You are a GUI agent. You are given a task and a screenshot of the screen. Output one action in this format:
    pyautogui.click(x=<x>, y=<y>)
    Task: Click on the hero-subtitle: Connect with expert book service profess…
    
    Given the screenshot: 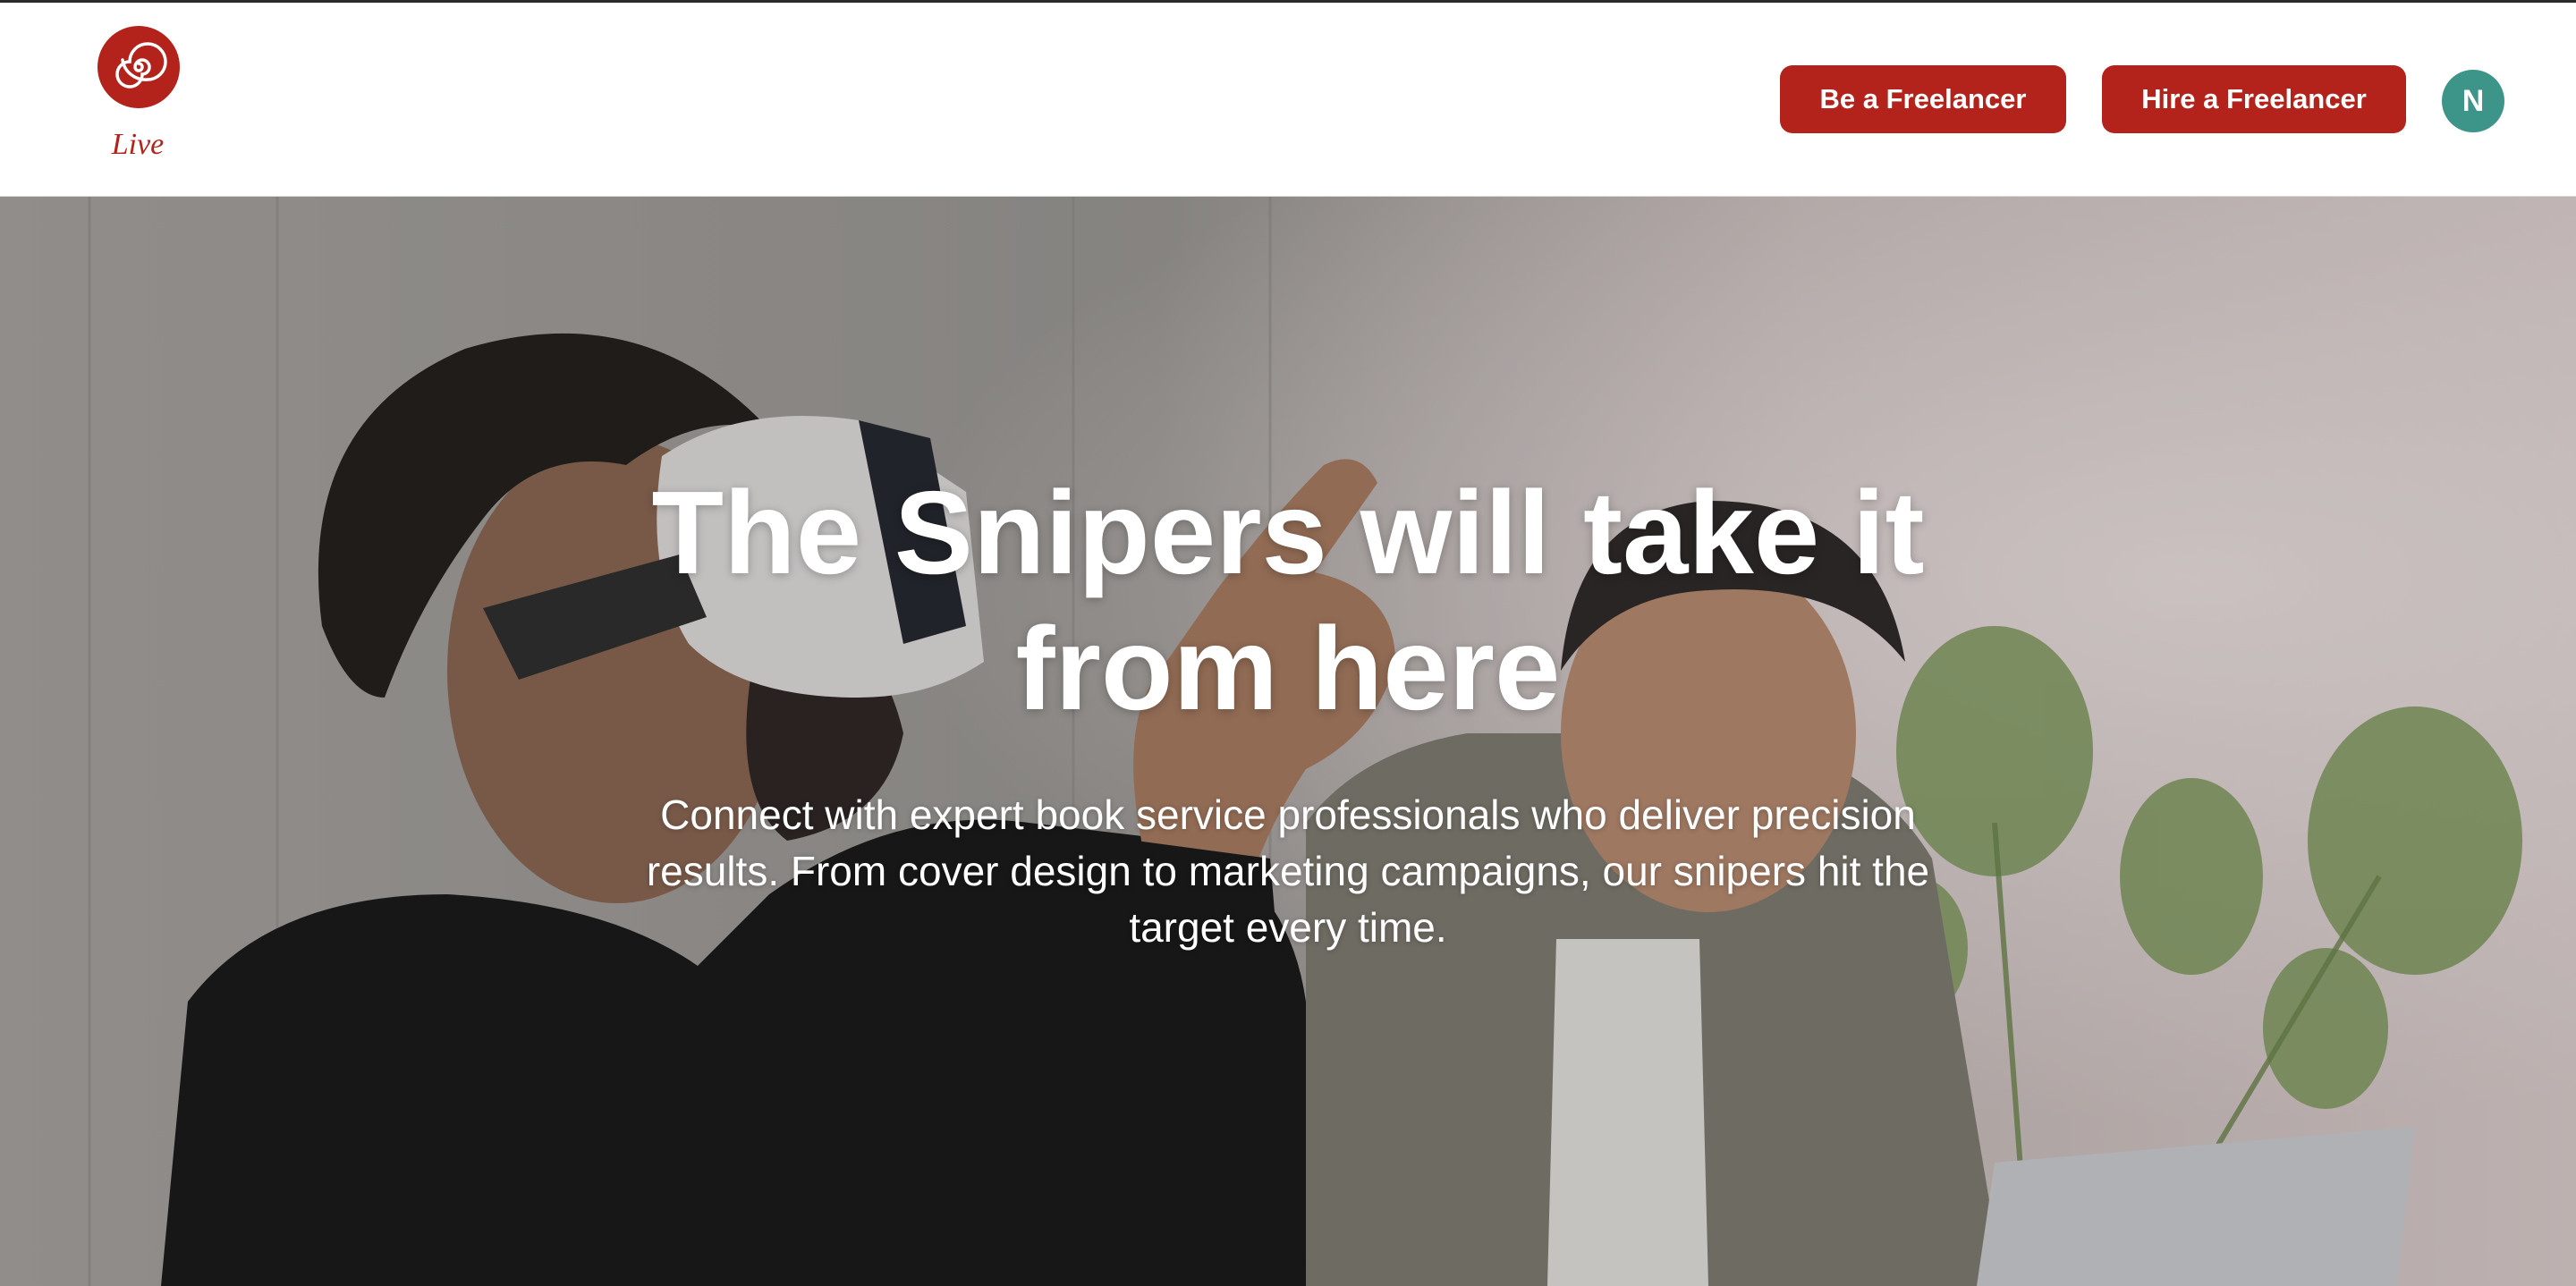 What is the action you would take?
    pyautogui.click(x=1288, y=871)
    